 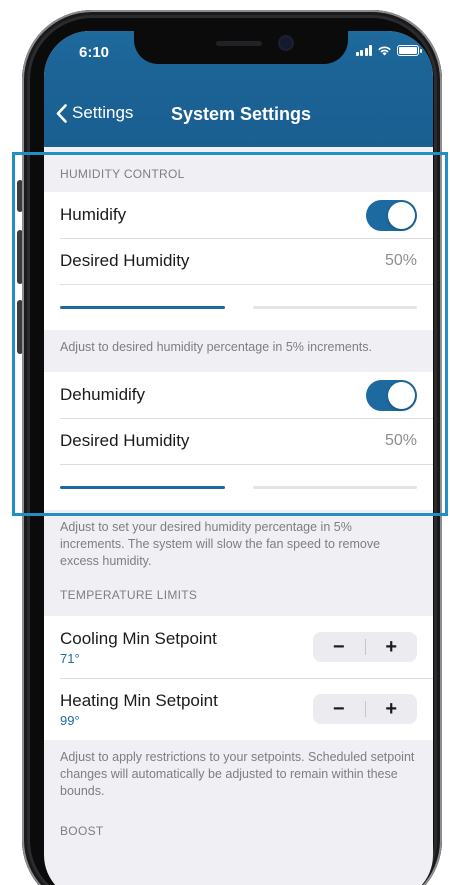 I want to click on cooling-value: 71°, so click(x=70, y=658).